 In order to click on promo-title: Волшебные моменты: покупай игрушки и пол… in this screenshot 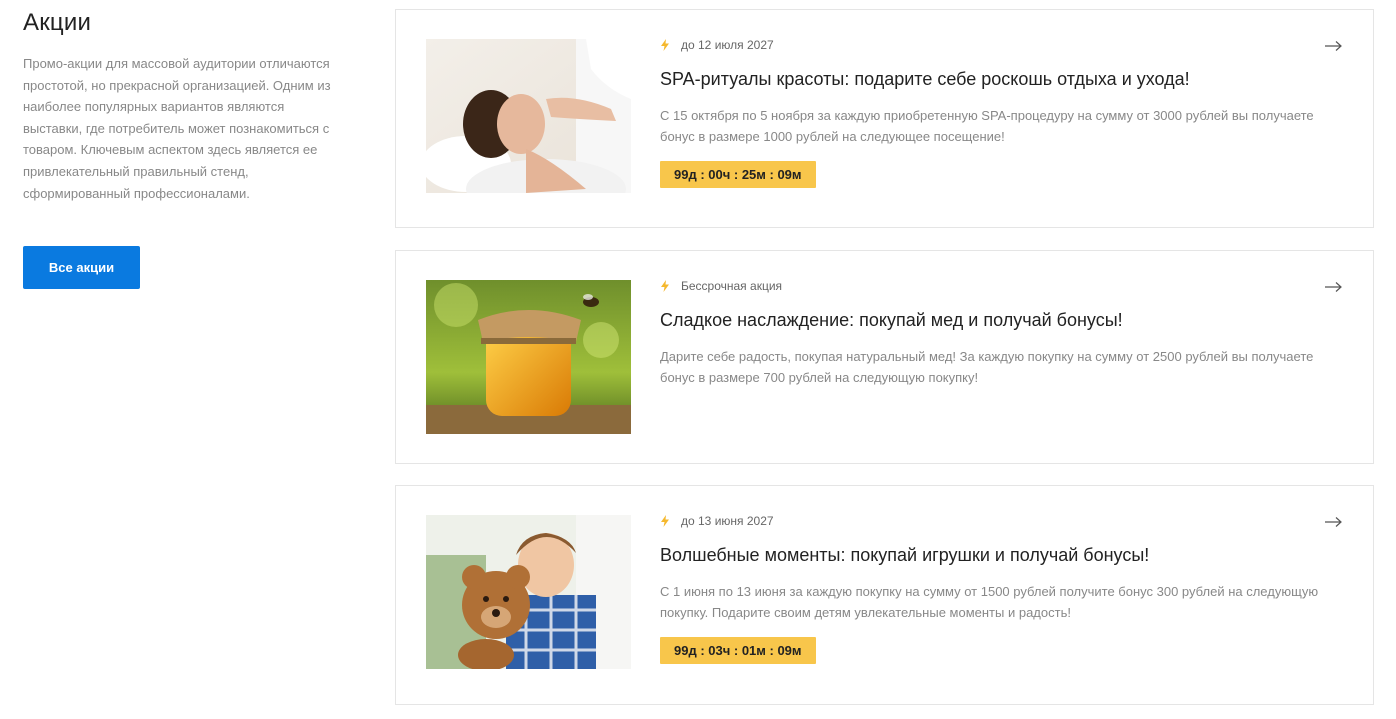, I will do `click(990, 555)`.